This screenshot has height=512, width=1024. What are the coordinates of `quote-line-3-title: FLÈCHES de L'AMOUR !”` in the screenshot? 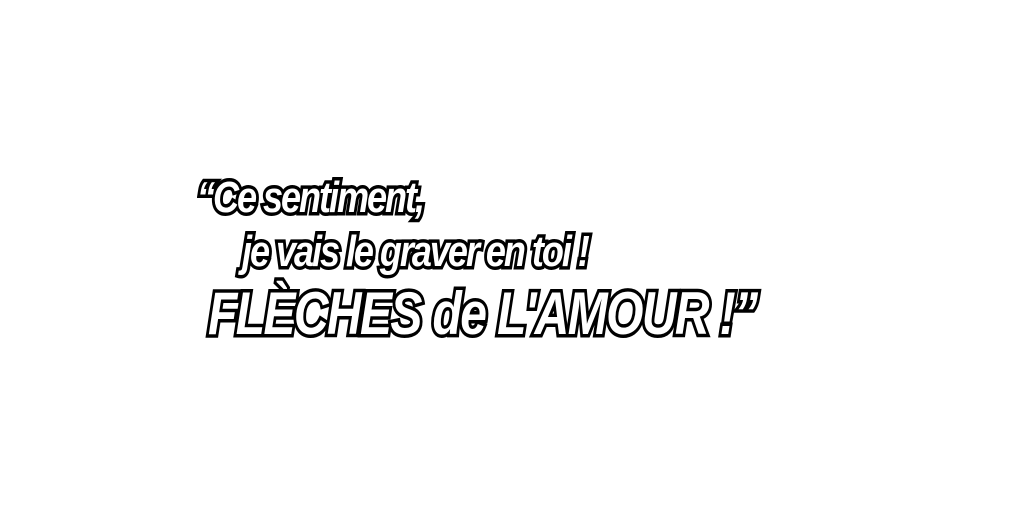 It's located at (483, 313).